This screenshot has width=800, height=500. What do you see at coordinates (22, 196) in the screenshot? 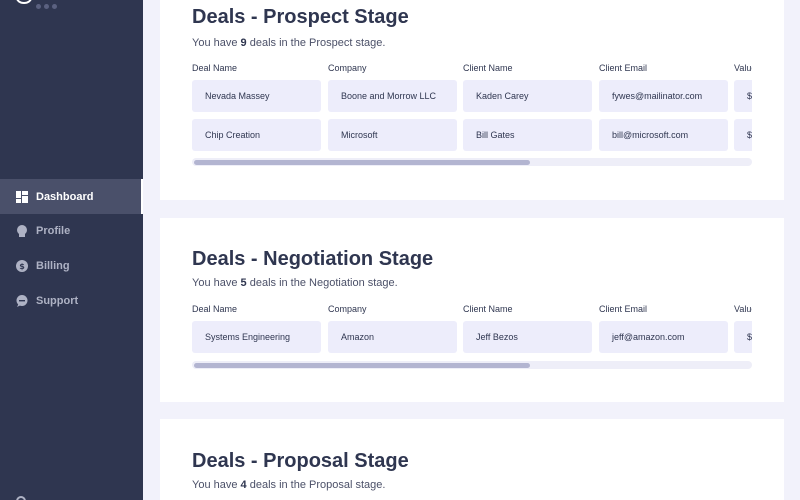
I see `dashboard-icon` at bounding box center [22, 196].